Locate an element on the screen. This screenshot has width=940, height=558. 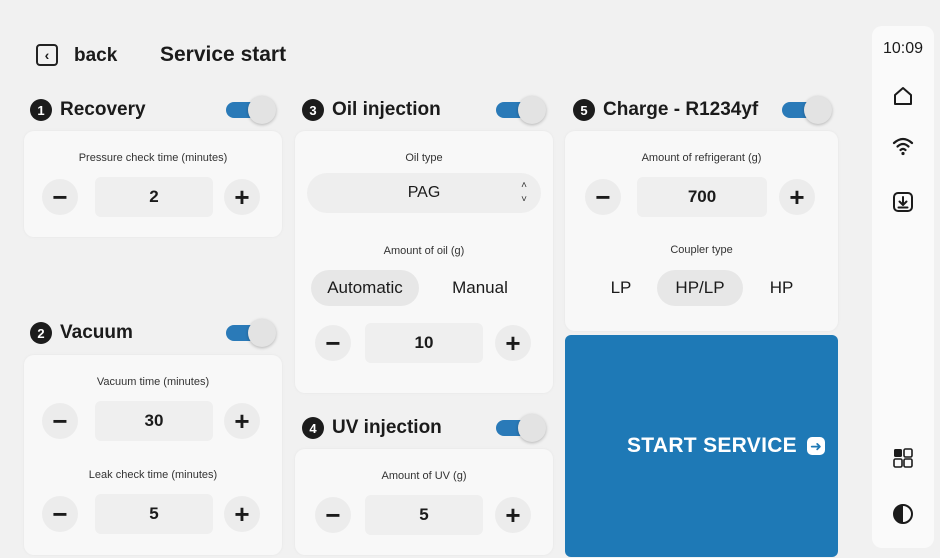
oil-mode-selector: Automatic Manual is located at coordinates (426, 288).